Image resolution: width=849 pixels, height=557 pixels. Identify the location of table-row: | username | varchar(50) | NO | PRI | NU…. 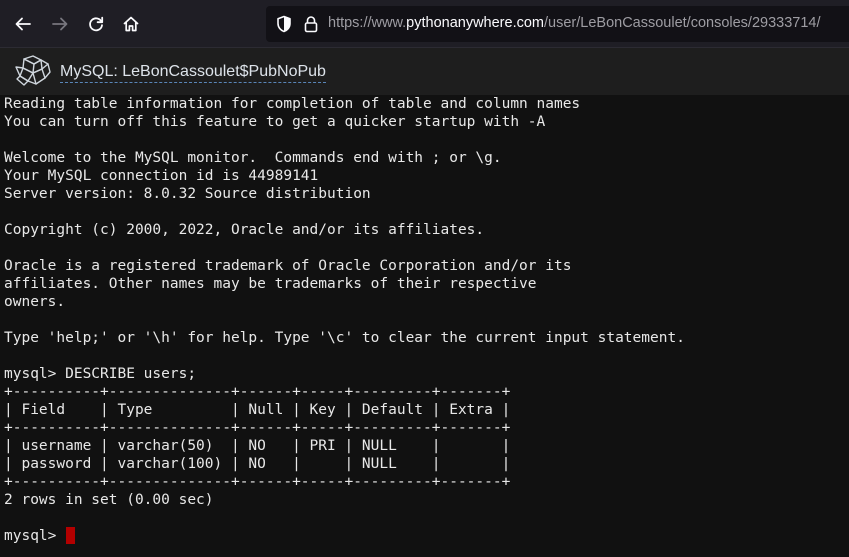
(257, 446).